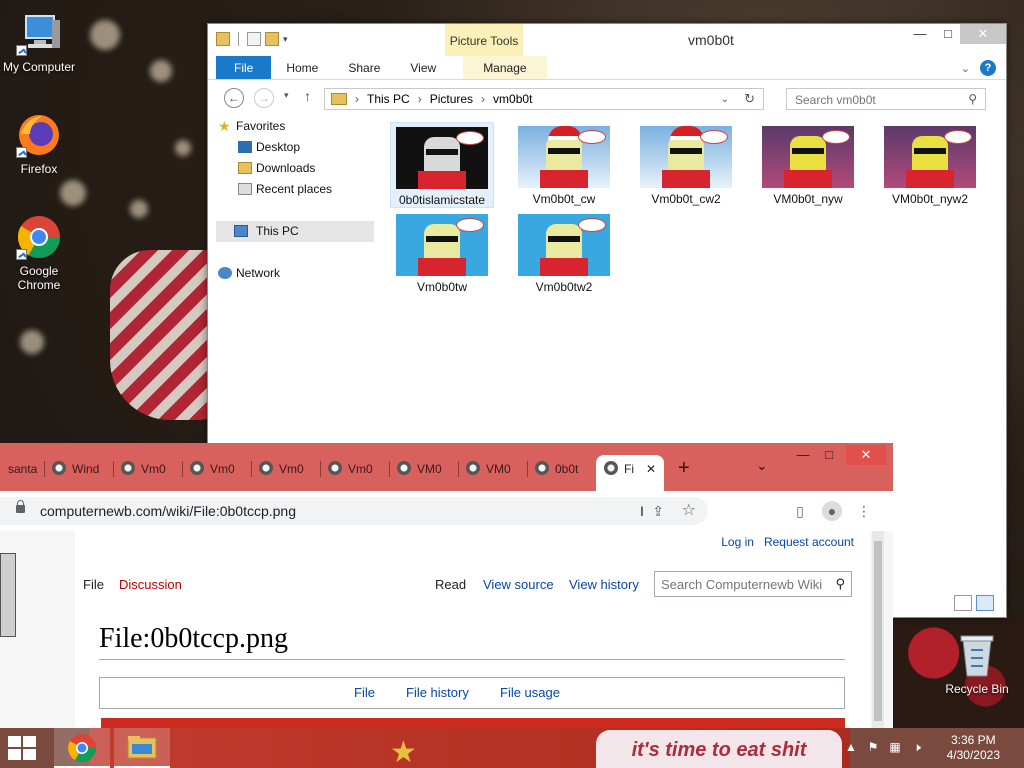 This screenshot has height=768, width=1024. I want to click on start-button, so click(23, 748).